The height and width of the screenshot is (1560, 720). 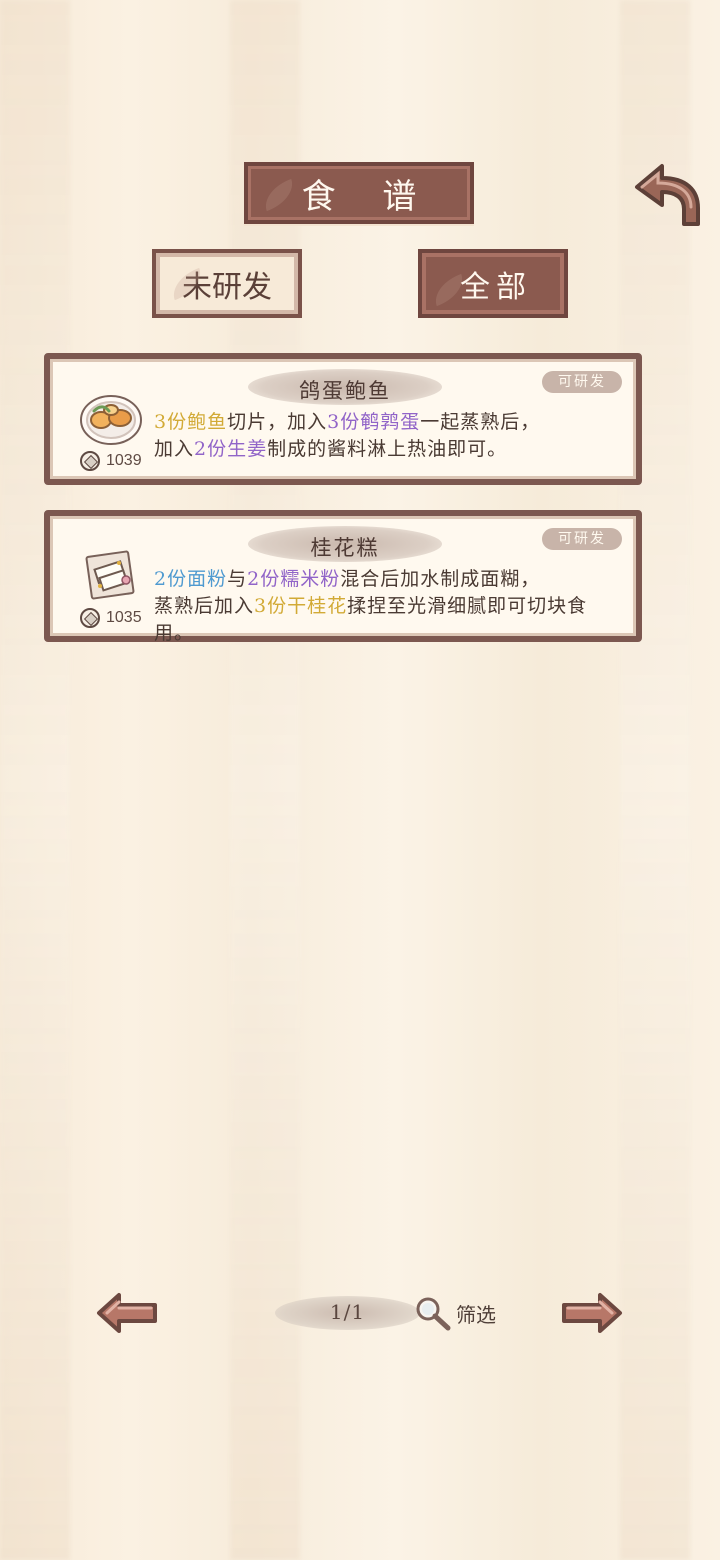 What do you see at coordinates (433, 1314) in the screenshot?
I see `magnifier-icon` at bounding box center [433, 1314].